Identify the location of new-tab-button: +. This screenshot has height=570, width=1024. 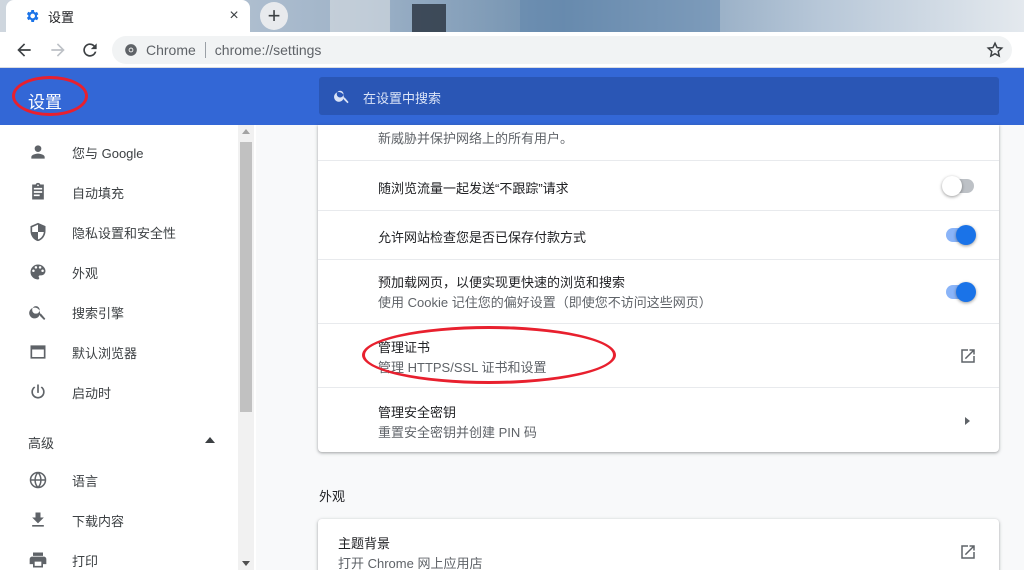
(274, 16).